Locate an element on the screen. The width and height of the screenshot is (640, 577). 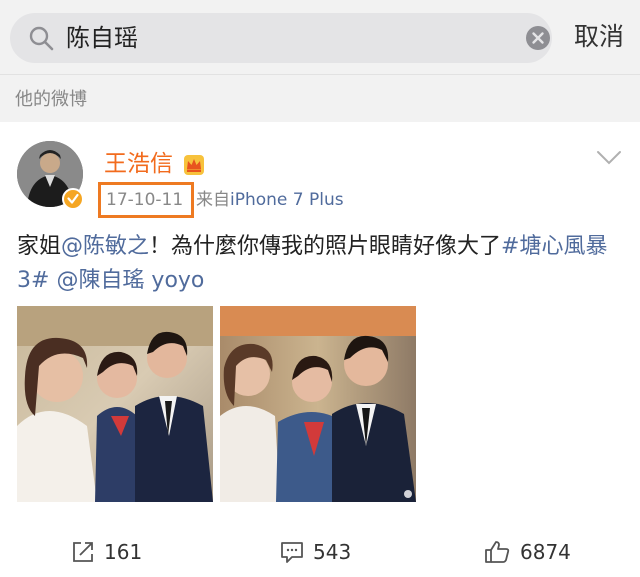
post-text-segment: ！為什麼你傳我的照片眼睛好像大了 is located at coordinates (325, 246).